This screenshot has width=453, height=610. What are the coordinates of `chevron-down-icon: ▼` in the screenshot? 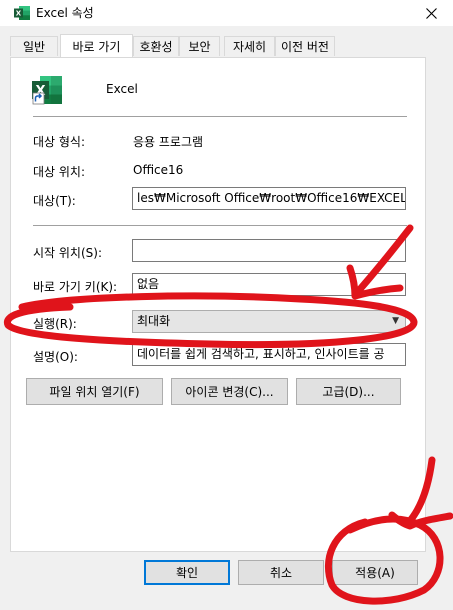 It's located at (395, 321).